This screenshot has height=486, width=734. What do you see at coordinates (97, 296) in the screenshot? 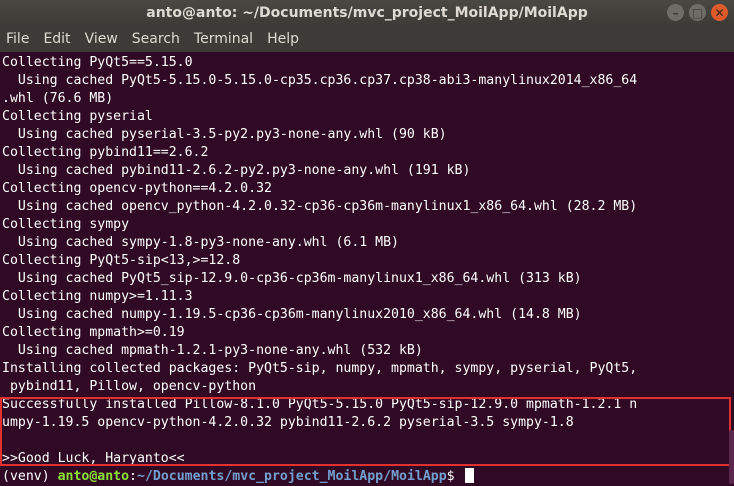
I see `output-line: Collecting numpy>=1.11.3` at bounding box center [97, 296].